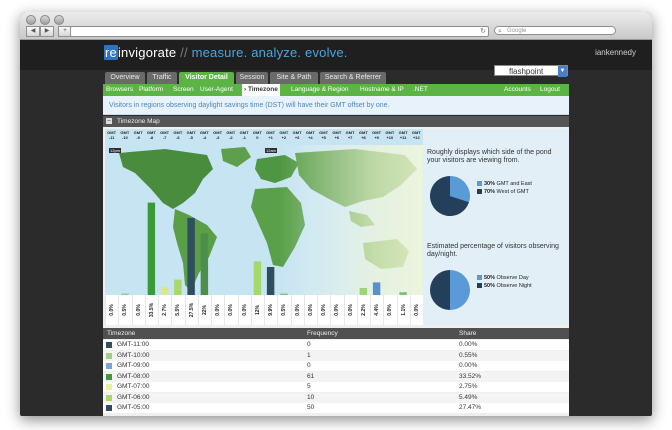 The image size is (672, 430). Describe the element at coordinates (162, 78) in the screenshot. I see `tab-traffic: Traffic` at that location.